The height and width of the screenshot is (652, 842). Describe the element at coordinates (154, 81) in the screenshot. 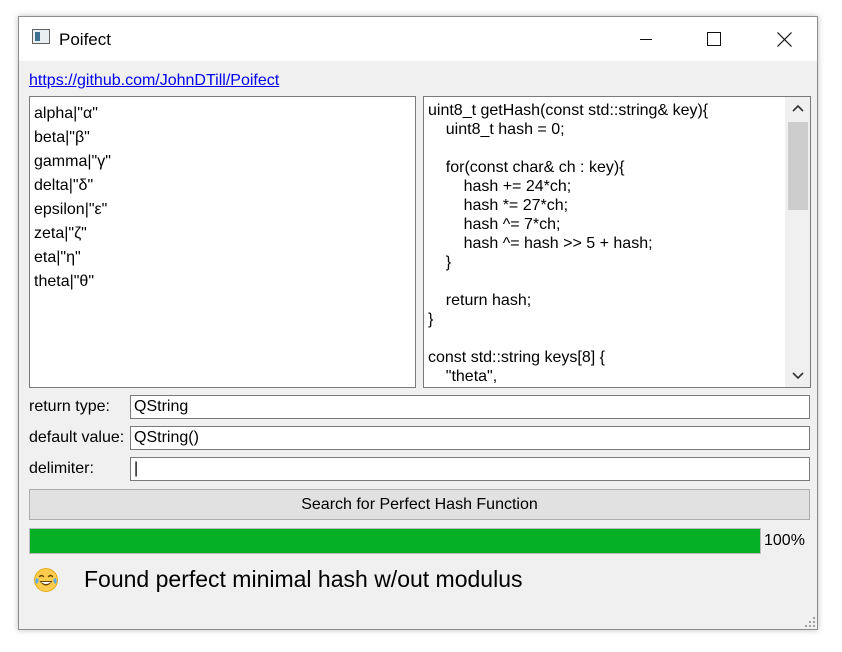

I see `github-link: https://github.com/JohnDTill/Poifect` at that location.